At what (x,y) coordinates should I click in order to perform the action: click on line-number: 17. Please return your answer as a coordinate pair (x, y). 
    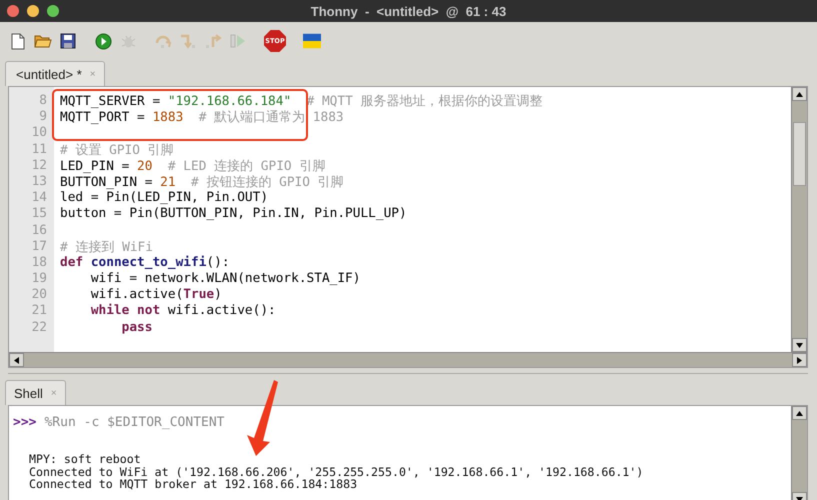
    Looking at the image, I should click on (39, 246).